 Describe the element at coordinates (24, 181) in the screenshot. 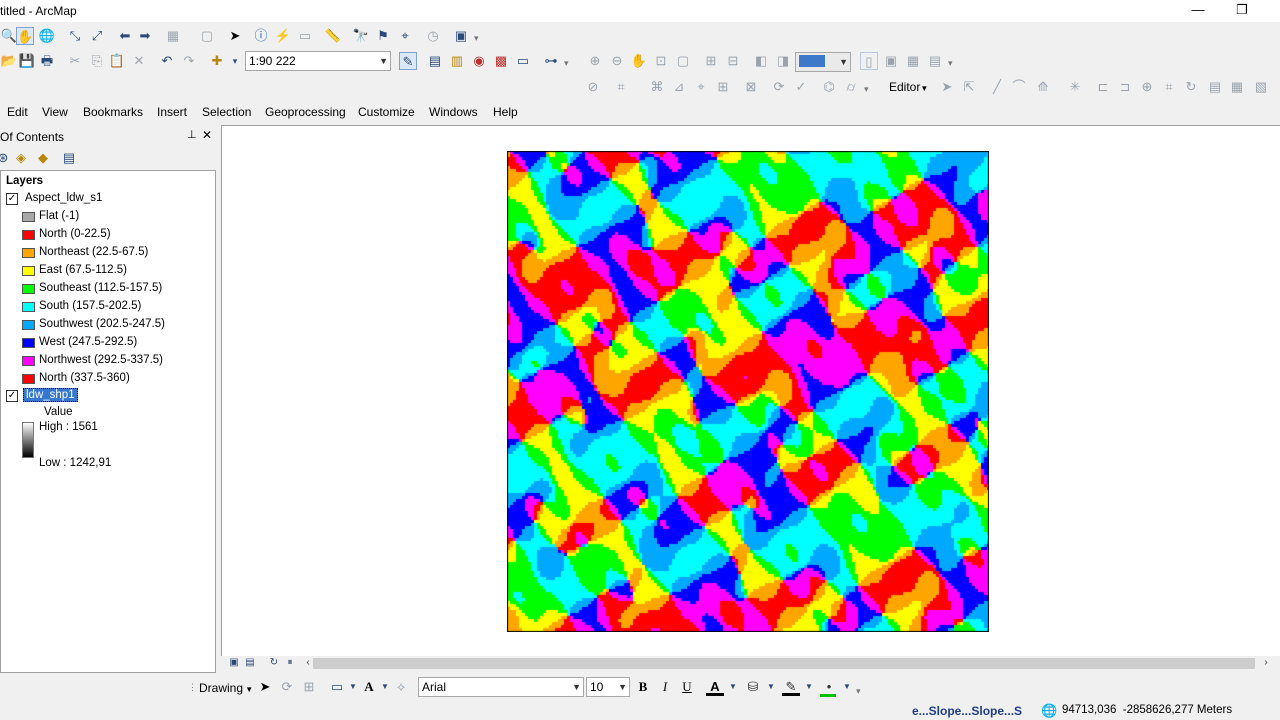

I see `layers-root: Layers` at that location.